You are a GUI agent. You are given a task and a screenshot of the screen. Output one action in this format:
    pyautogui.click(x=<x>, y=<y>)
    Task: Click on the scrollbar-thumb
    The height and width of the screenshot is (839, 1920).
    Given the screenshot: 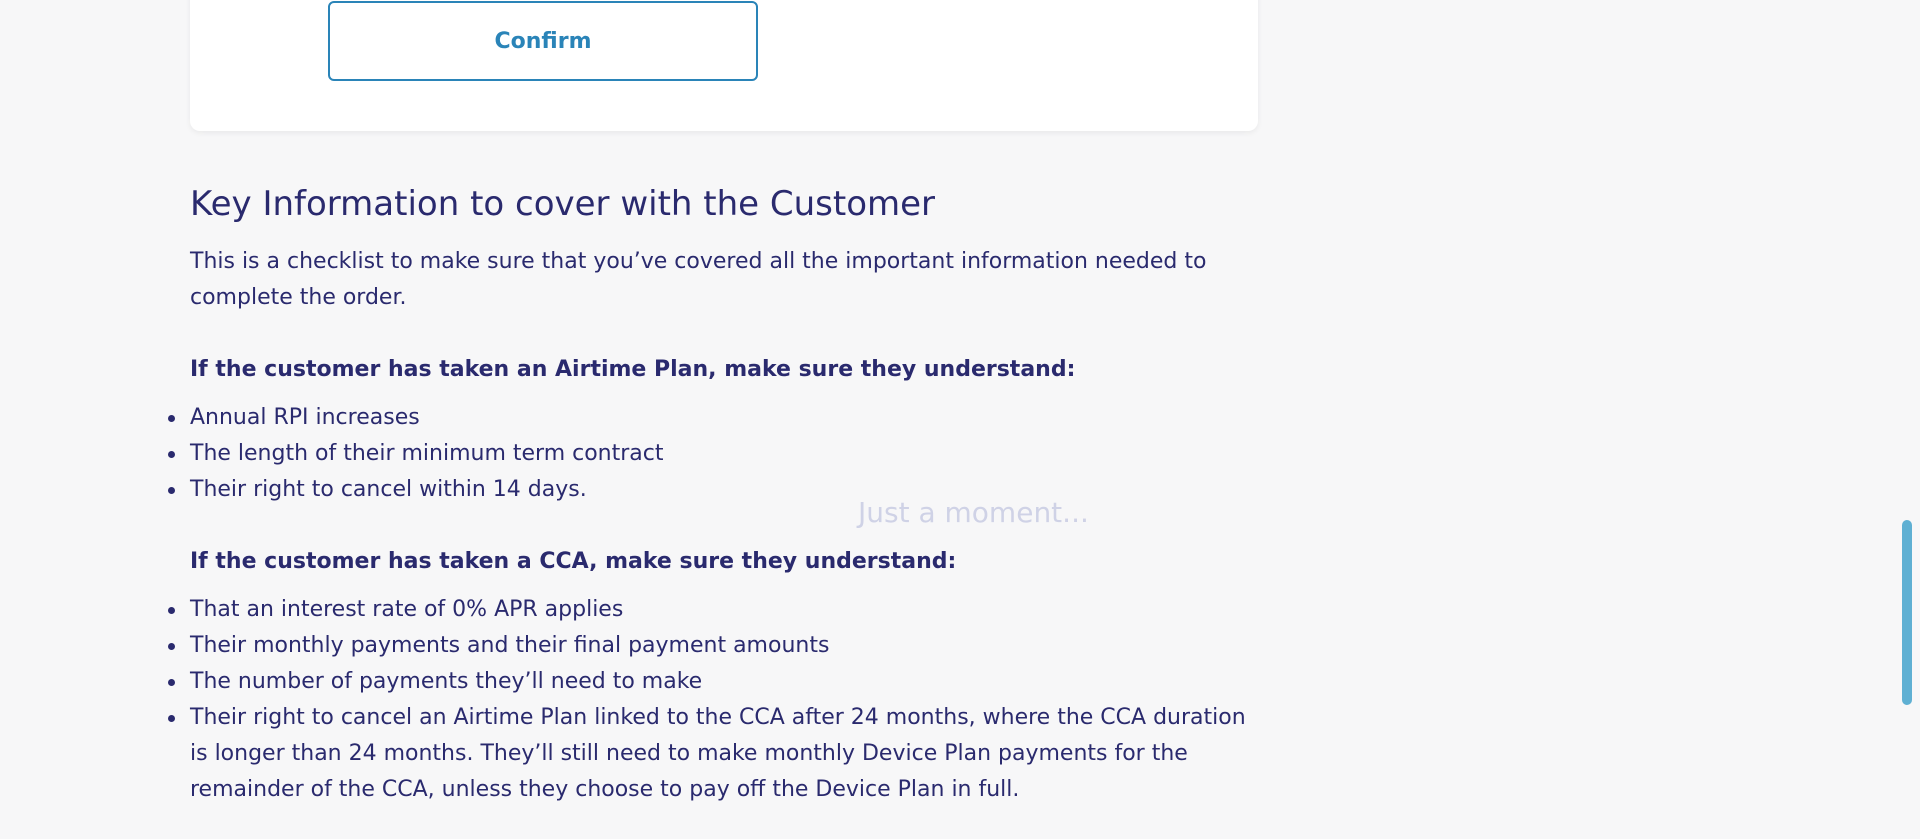 What is the action you would take?
    pyautogui.click(x=1907, y=612)
    